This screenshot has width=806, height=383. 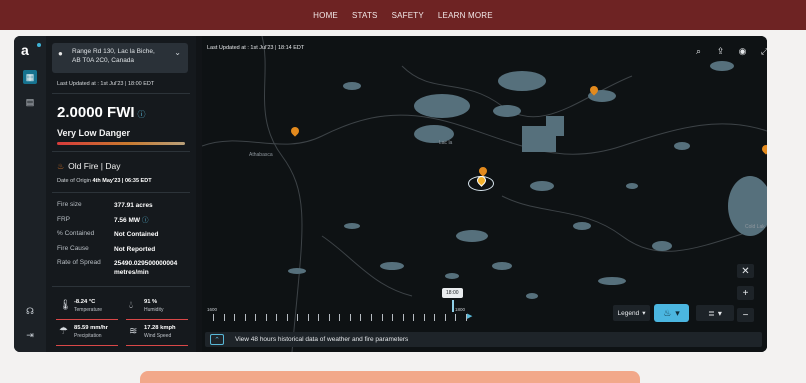 I want to click on dashboard-icon: ▦, so click(x=30, y=77).